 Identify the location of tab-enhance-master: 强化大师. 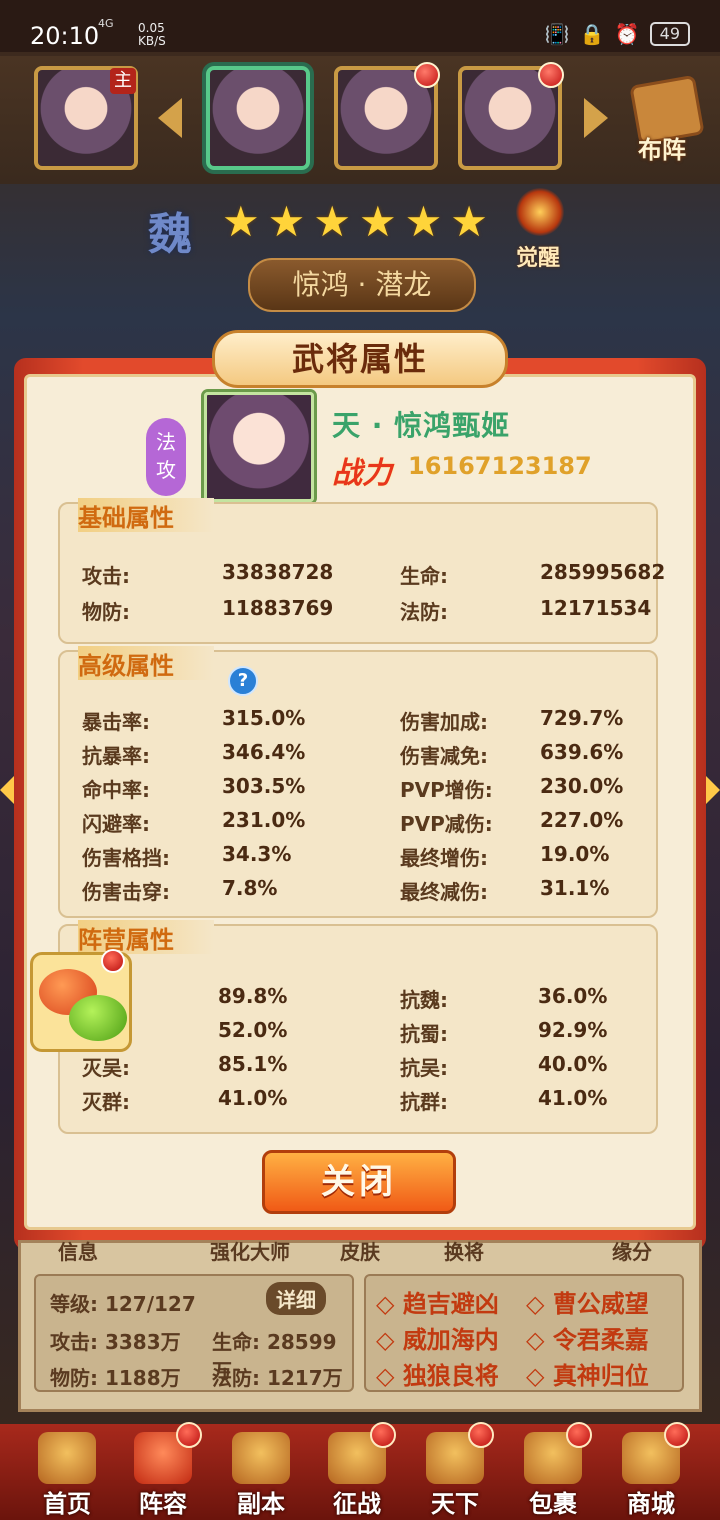
(250, 1250).